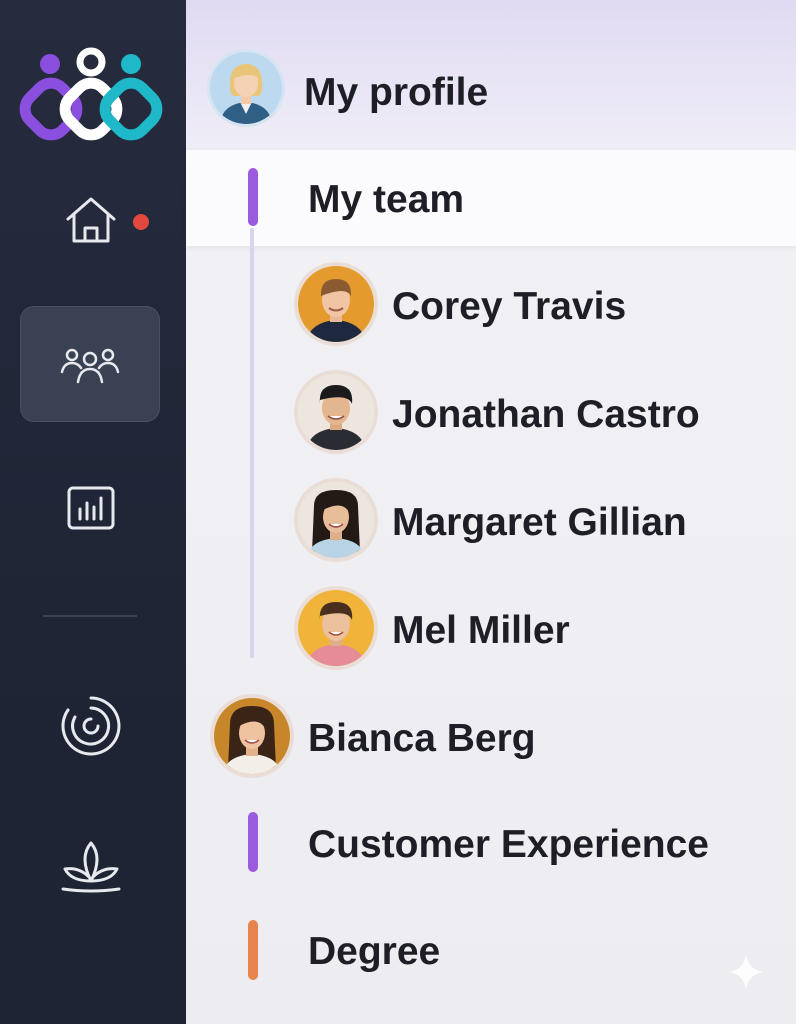 The height and width of the screenshot is (1024, 796). What do you see at coordinates (509, 307) in the screenshot?
I see `member-name: Corey Travis` at bounding box center [509, 307].